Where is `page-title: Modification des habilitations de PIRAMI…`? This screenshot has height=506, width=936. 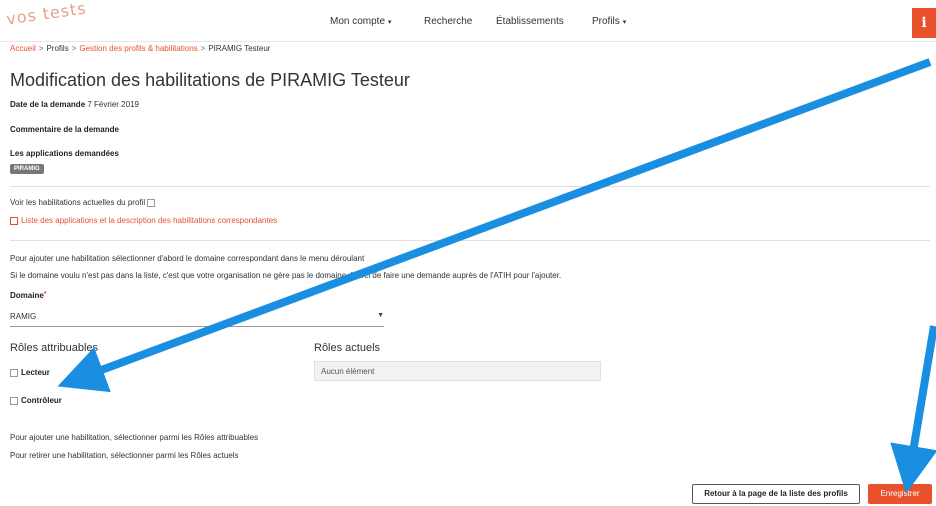 page-title: Modification des habilitations de PIRAMI… is located at coordinates (210, 80).